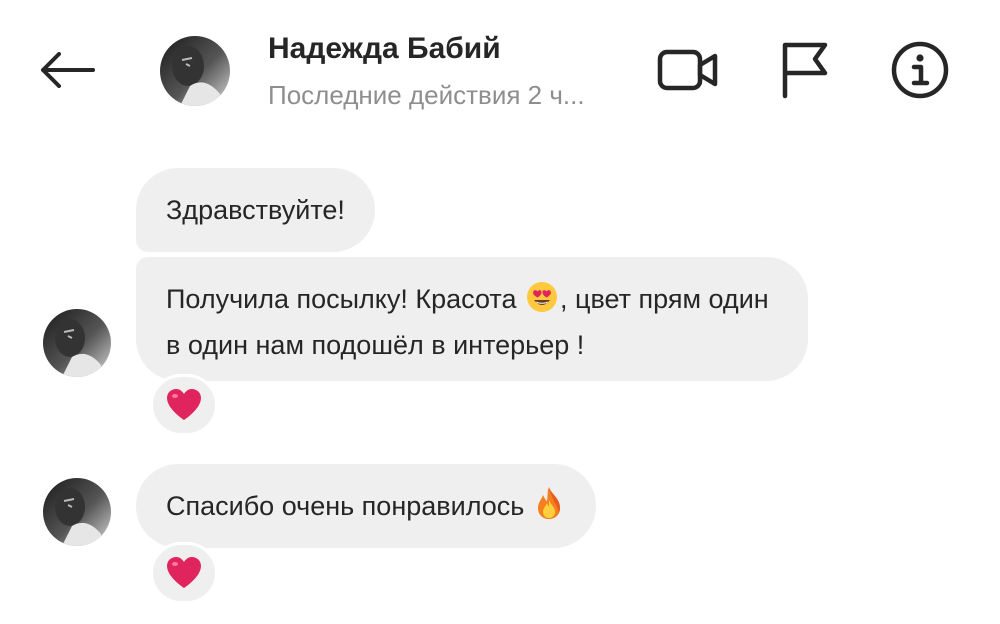 The image size is (1000, 624). I want to click on message-text: Здравствуйте!, so click(255, 210).